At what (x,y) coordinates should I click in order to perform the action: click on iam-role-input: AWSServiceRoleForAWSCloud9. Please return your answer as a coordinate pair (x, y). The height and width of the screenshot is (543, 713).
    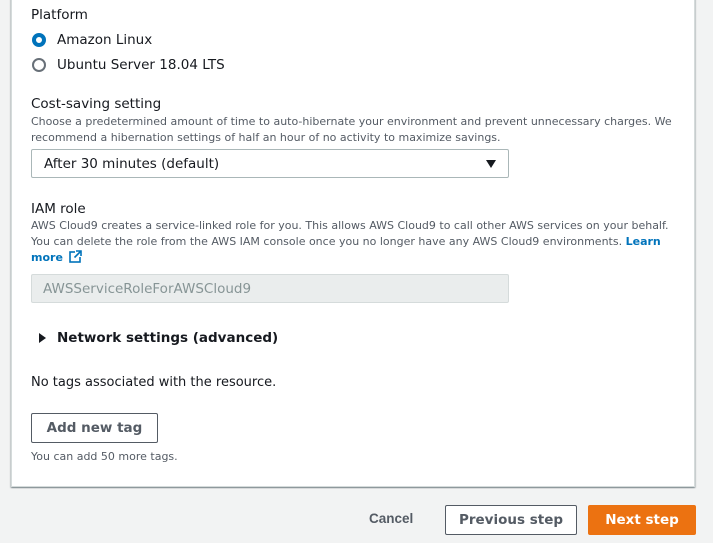
    Looking at the image, I should click on (270, 288).